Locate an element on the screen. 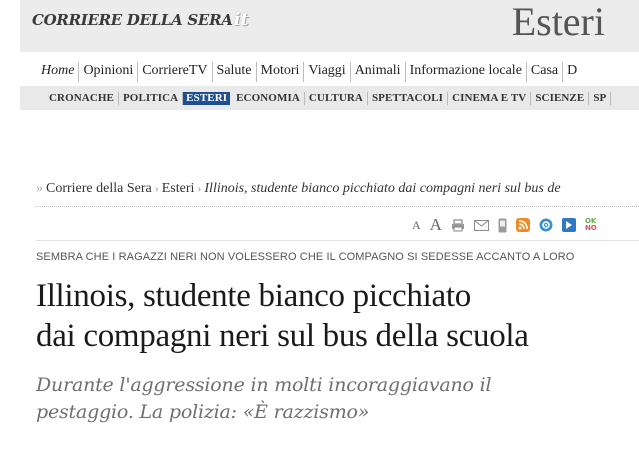  share-icon is located at coordinates (546, 225).